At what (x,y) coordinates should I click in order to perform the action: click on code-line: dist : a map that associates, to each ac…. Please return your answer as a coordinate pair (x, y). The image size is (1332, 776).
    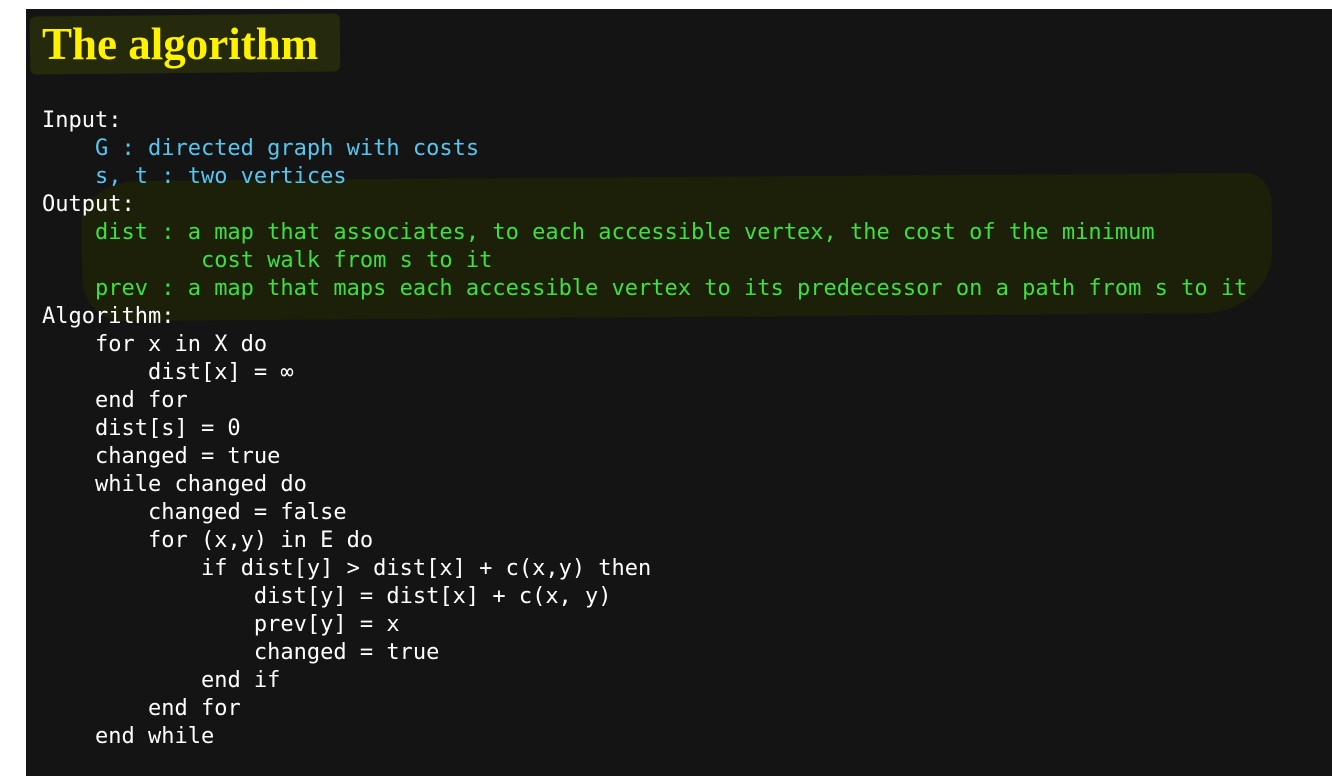
    Looking at the image, I should click on (644, 233).